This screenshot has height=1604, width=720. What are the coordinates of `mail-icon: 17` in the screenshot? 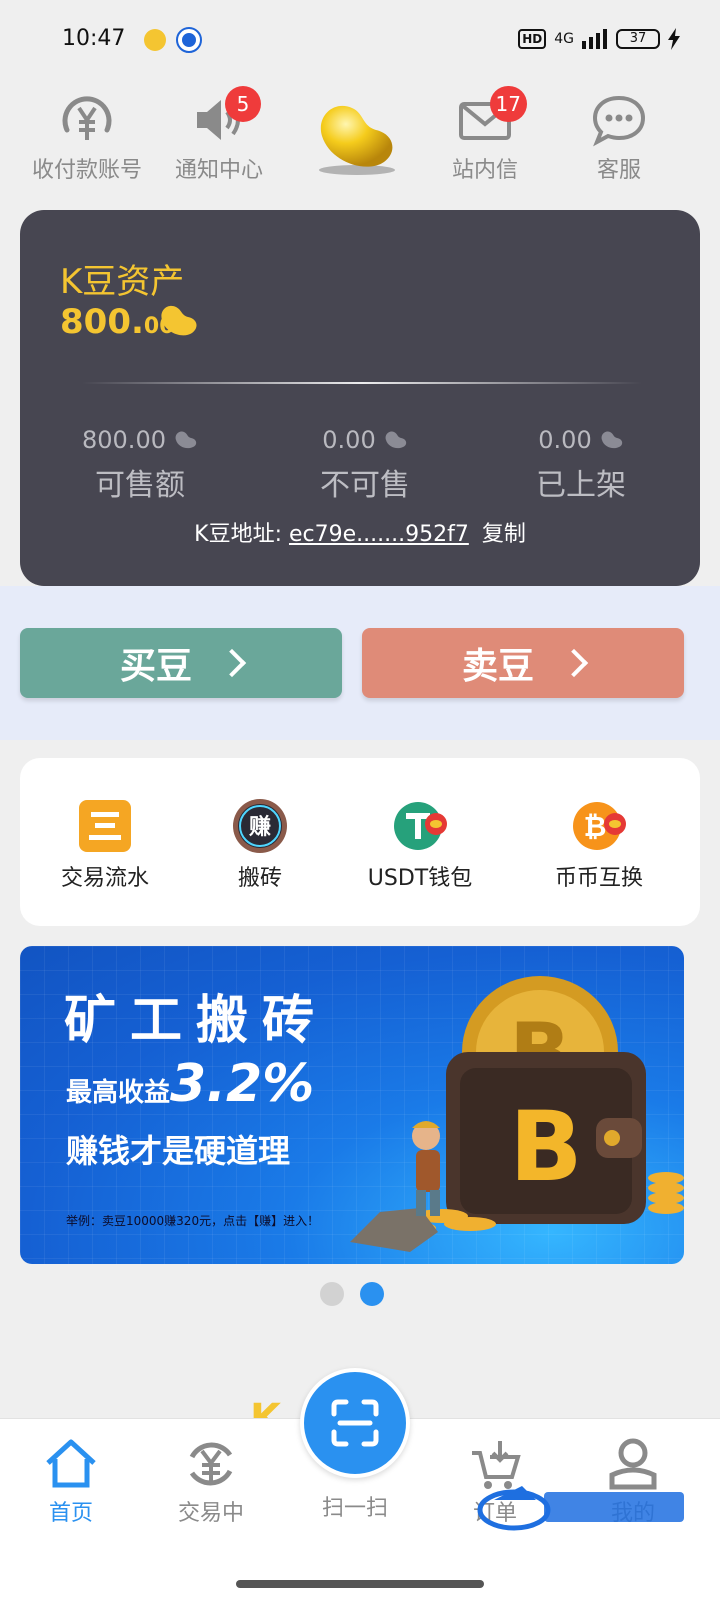 It's located at (491, 118).